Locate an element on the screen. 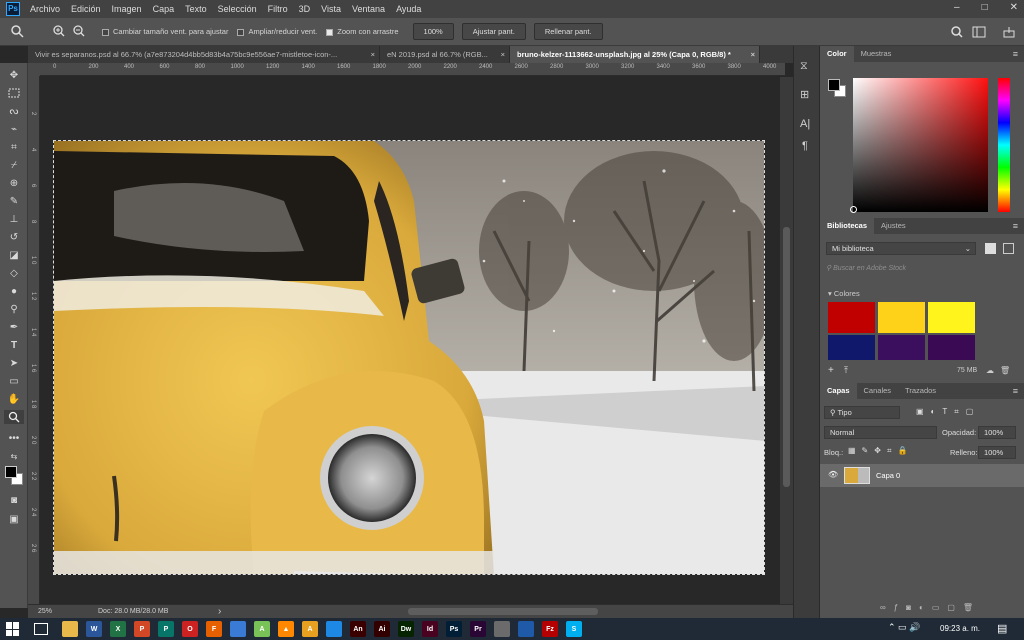 The width and height of the screenshot is (1024, 640). character-panel-icon: A| is located at coordinates (805, 124).